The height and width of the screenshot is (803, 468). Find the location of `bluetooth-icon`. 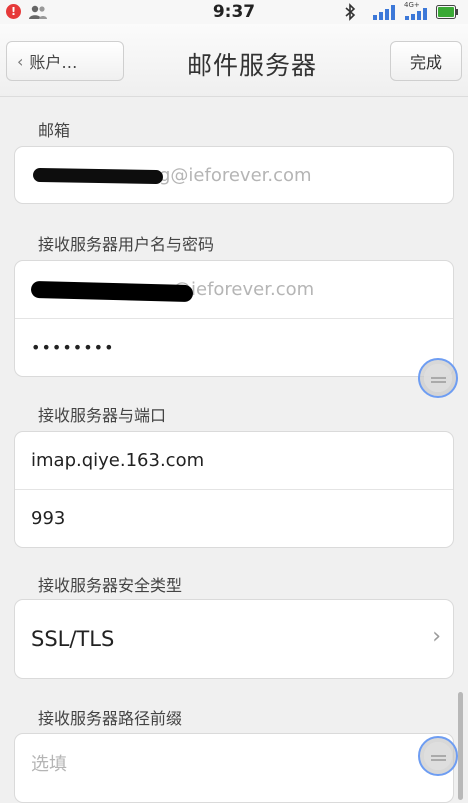

bluetooth-icon is located at coordinates (350, 12).